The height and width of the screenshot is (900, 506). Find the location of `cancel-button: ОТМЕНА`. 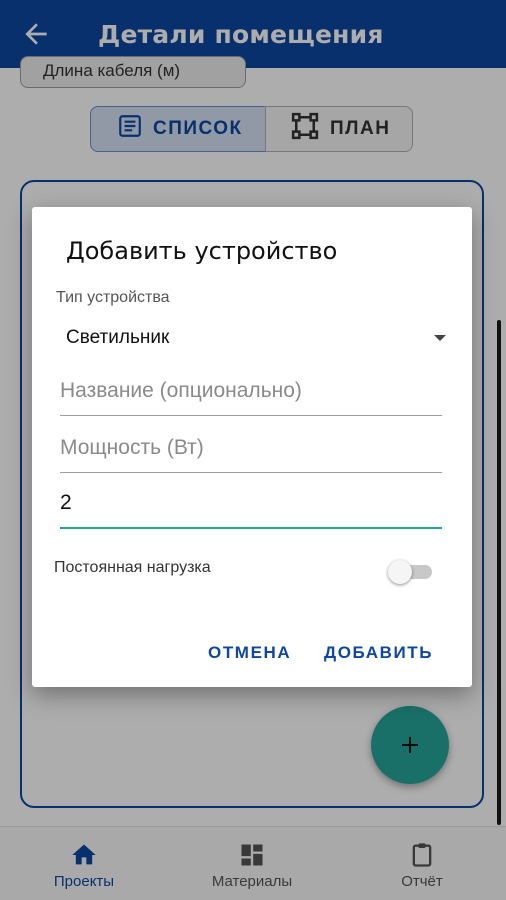

cancel-button: ОТМЕНА is located at coordinates (249, 653).